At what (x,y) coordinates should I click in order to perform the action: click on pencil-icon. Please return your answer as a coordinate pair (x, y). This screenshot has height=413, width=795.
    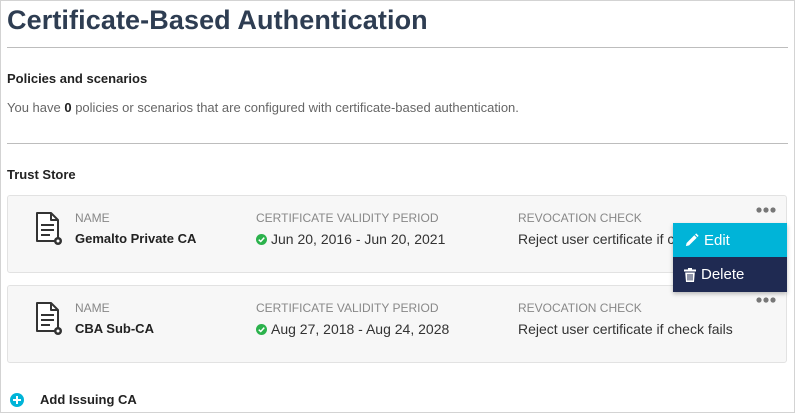
    Looking at the image, I should click on (692, 239).